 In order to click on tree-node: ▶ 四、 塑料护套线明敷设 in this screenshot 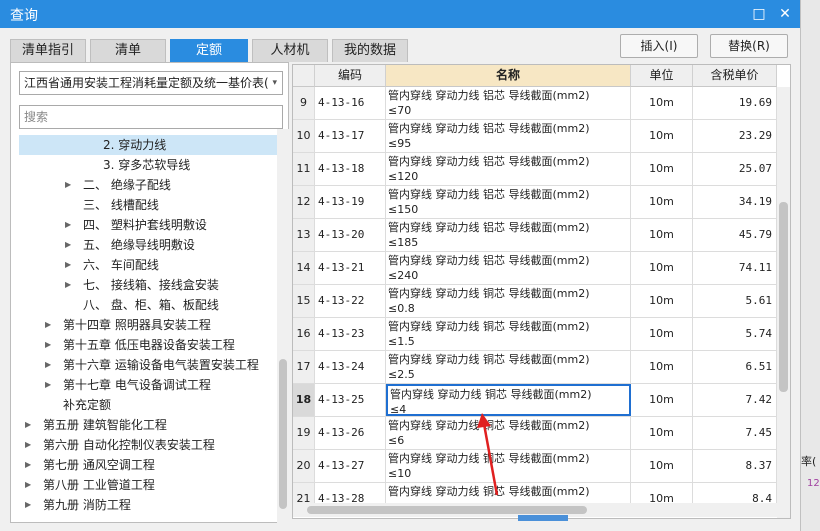, I will do `click(148, 225)`.